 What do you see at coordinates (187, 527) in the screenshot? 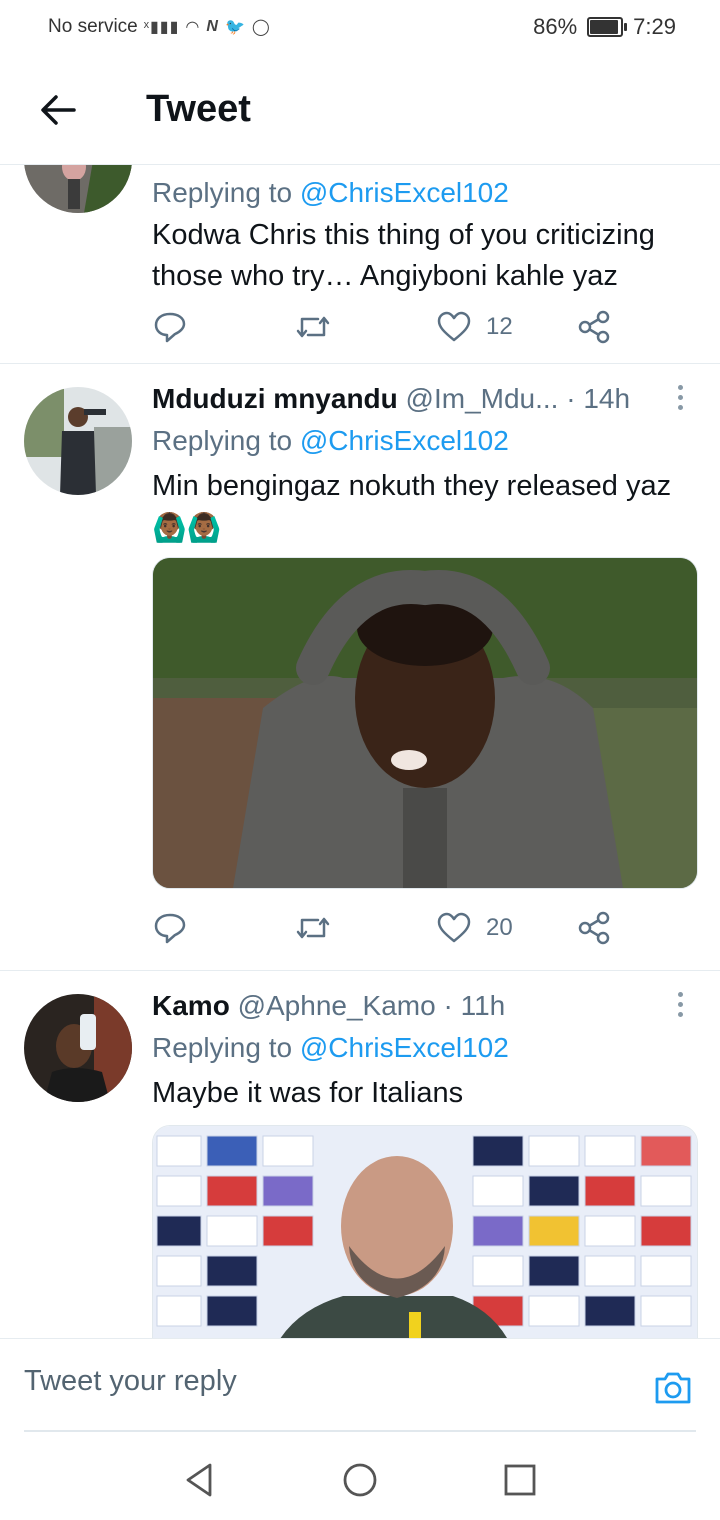
I see `tweet-emoji: 🙆🏾‍♂️🙆🏾‍♂️` at bounding box center [187, 527].